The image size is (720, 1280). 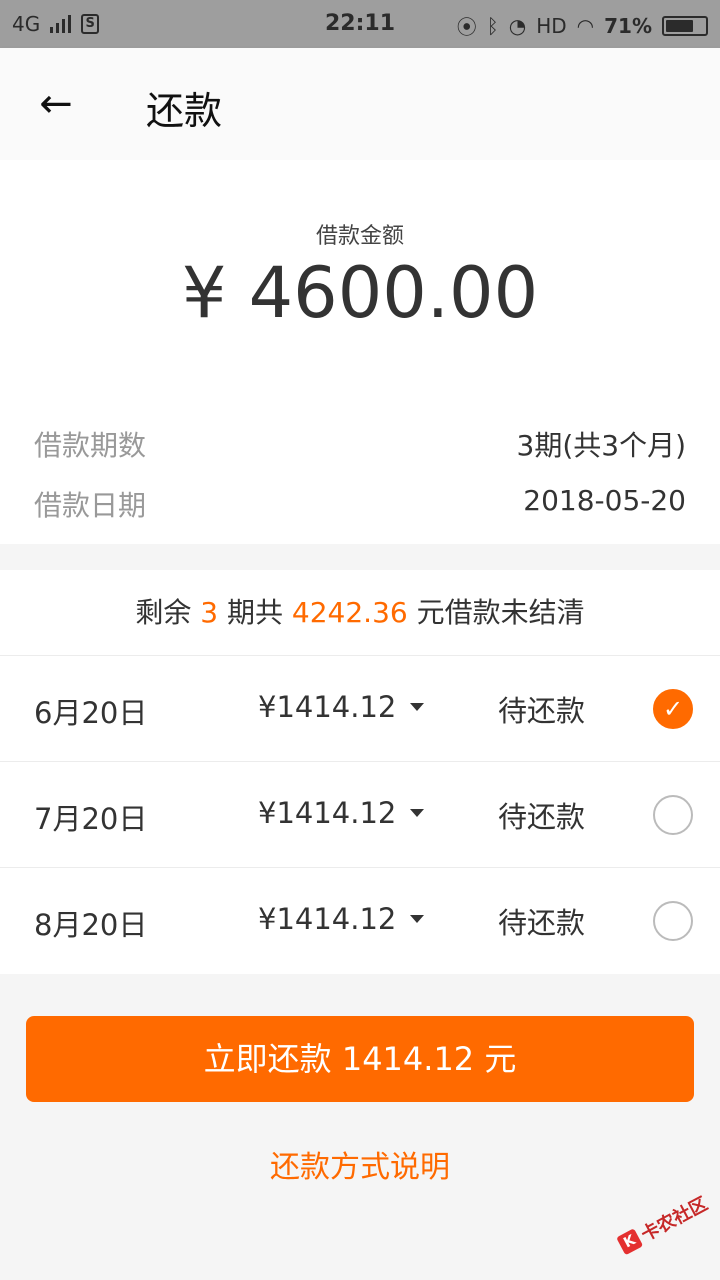 I want to click on loan-date-value: 2018-05-20, so click(x=604, y=500).